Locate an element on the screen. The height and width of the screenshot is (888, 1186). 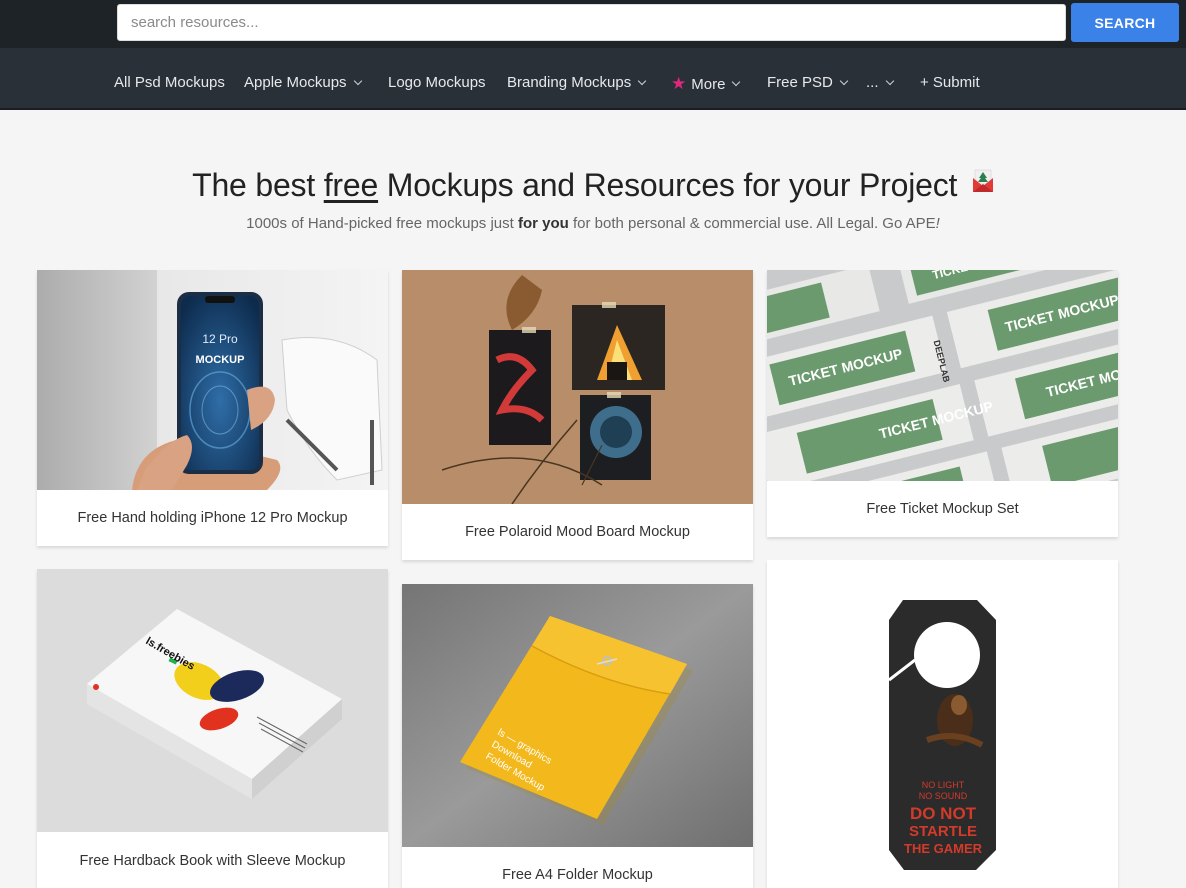
top-search-bar: SEARCH is located at coordinates (593, 24).